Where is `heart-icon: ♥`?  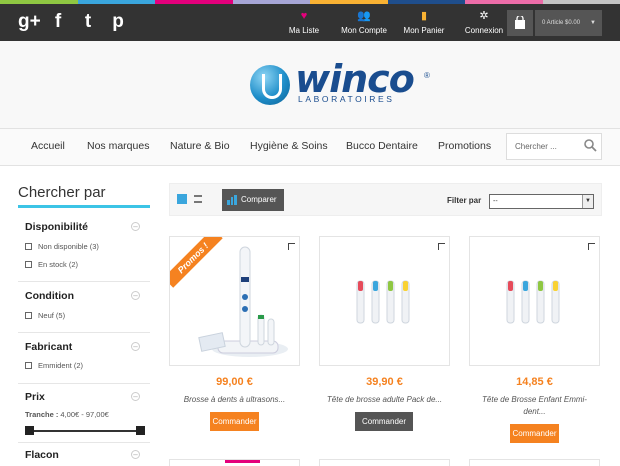 heart-icon: ♥ is located at coordinates (304, 16).